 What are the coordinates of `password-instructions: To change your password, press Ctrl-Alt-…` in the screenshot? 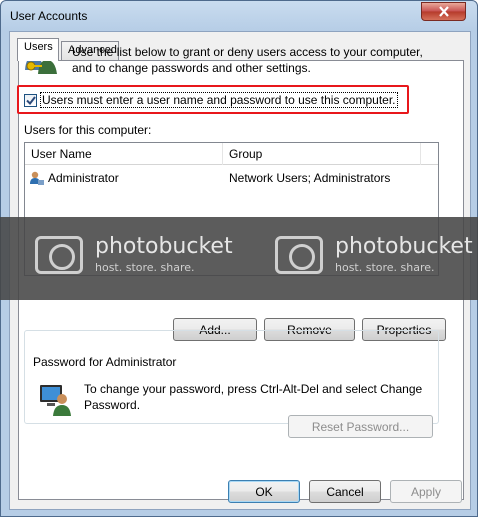 It's located at (253, 397).